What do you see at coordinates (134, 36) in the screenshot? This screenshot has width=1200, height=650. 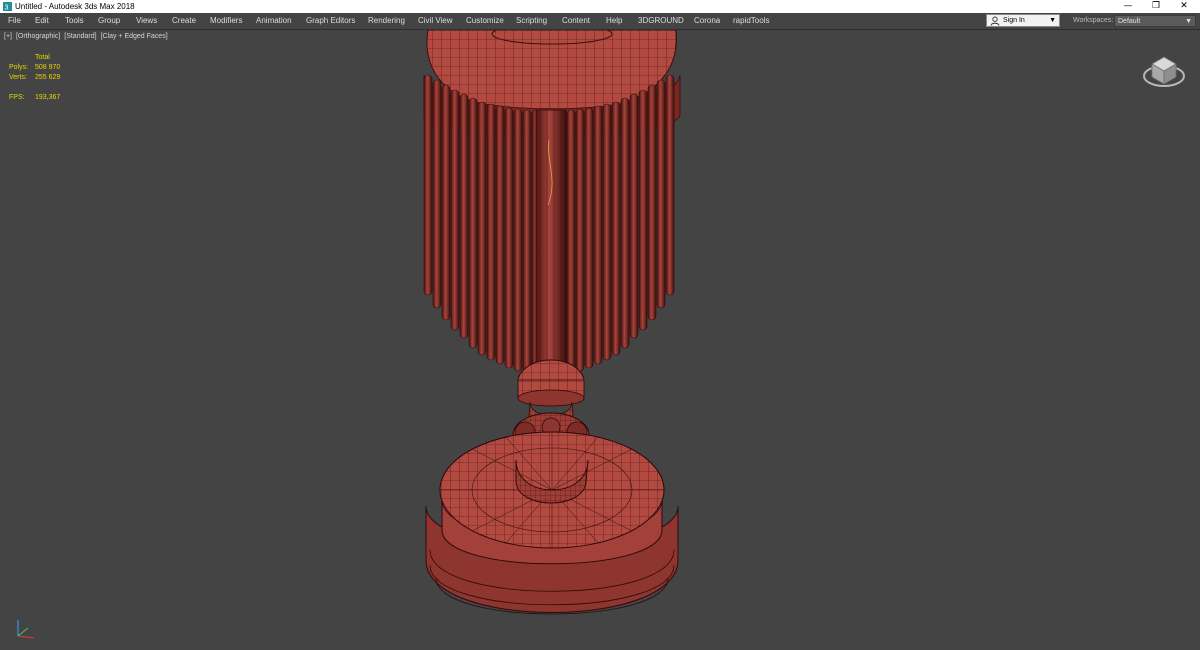 I see `viewport-shading-mode: [Clay + Edged Faces]` at bounding box center [134, 36].